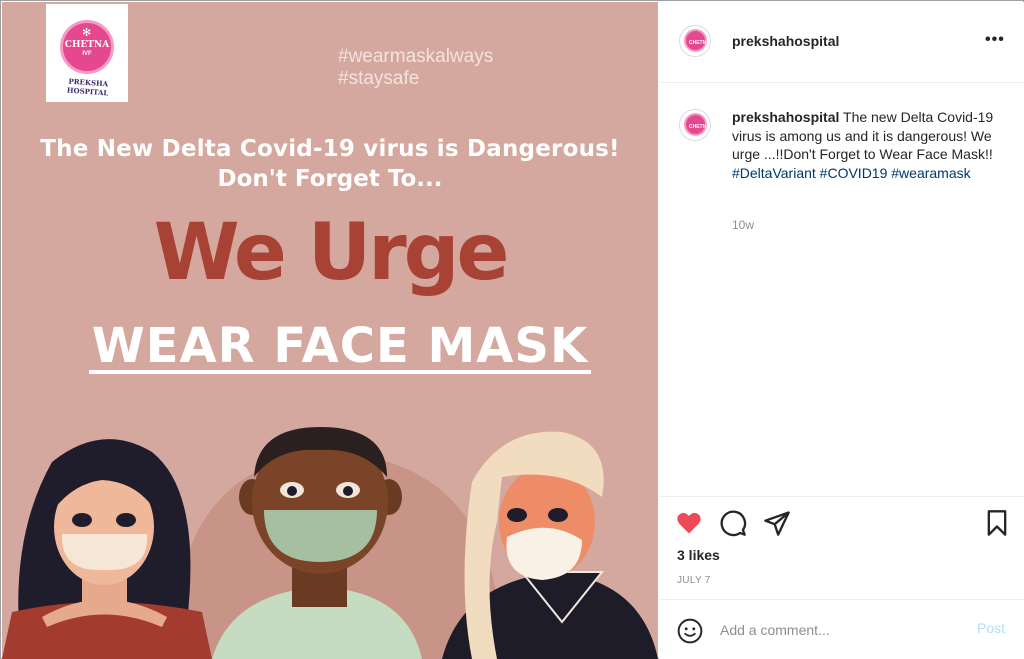 Image resolution: width=1024 pixels, height=659 pixels. Describe the element at coordinates (331, 253) in the screenshot. I see `we-urge-title: We Urge` at that location.